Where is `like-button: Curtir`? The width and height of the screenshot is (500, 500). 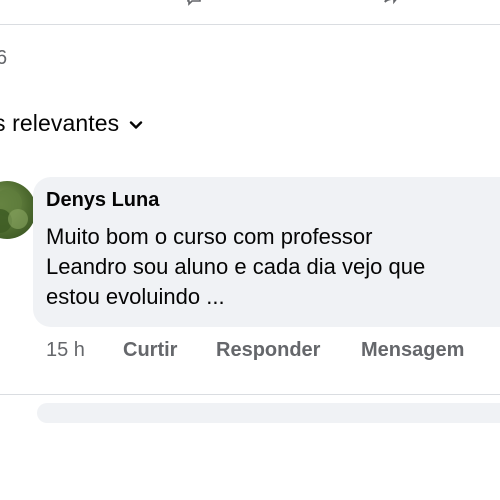
like-button: Curtir is located at coordinates (150, 350).